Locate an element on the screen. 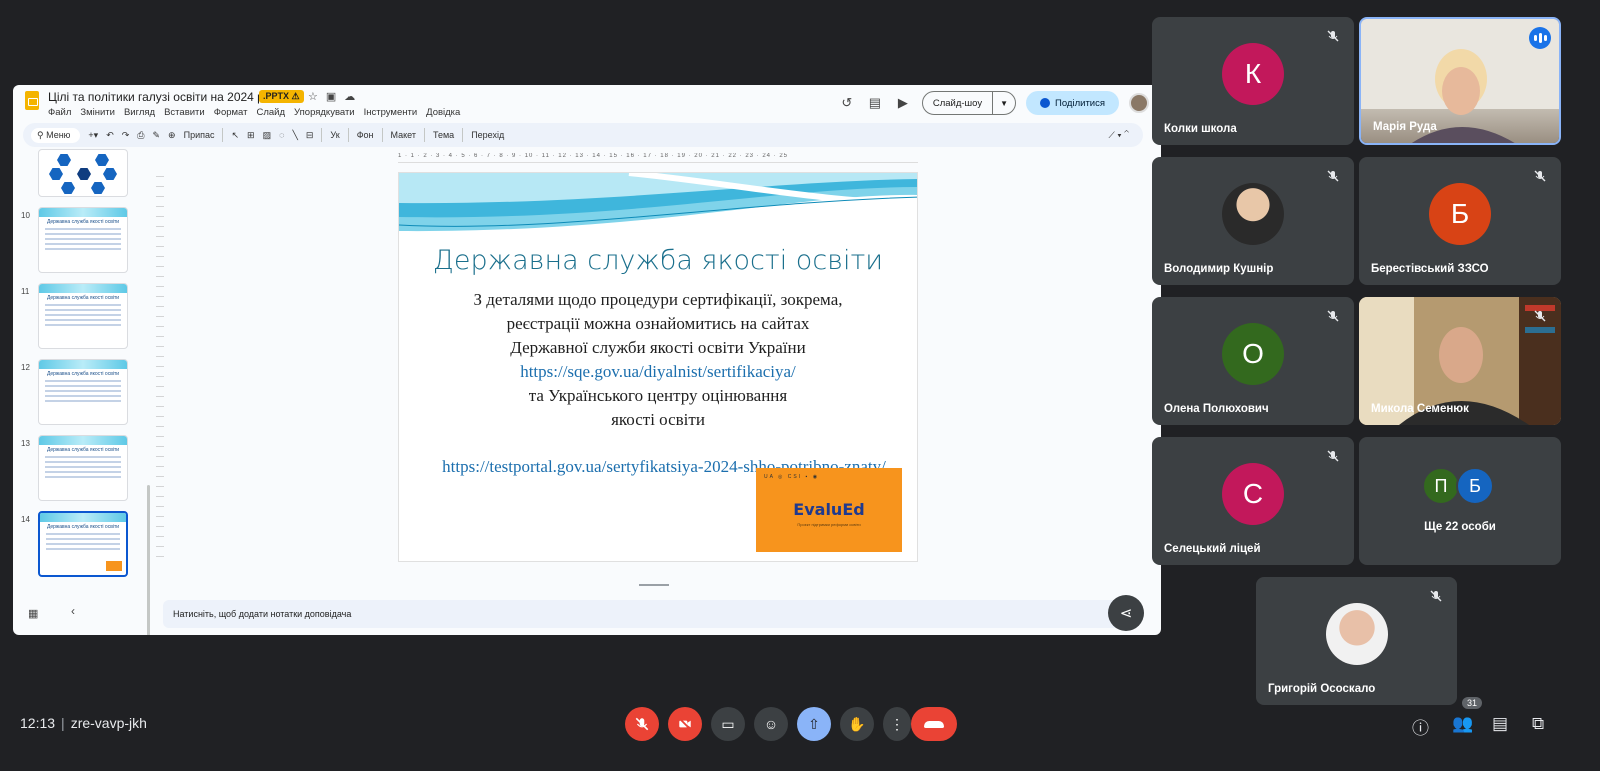 The image size is (1600, 771). history-icon: ↺ is located at coordinates (847, 103).